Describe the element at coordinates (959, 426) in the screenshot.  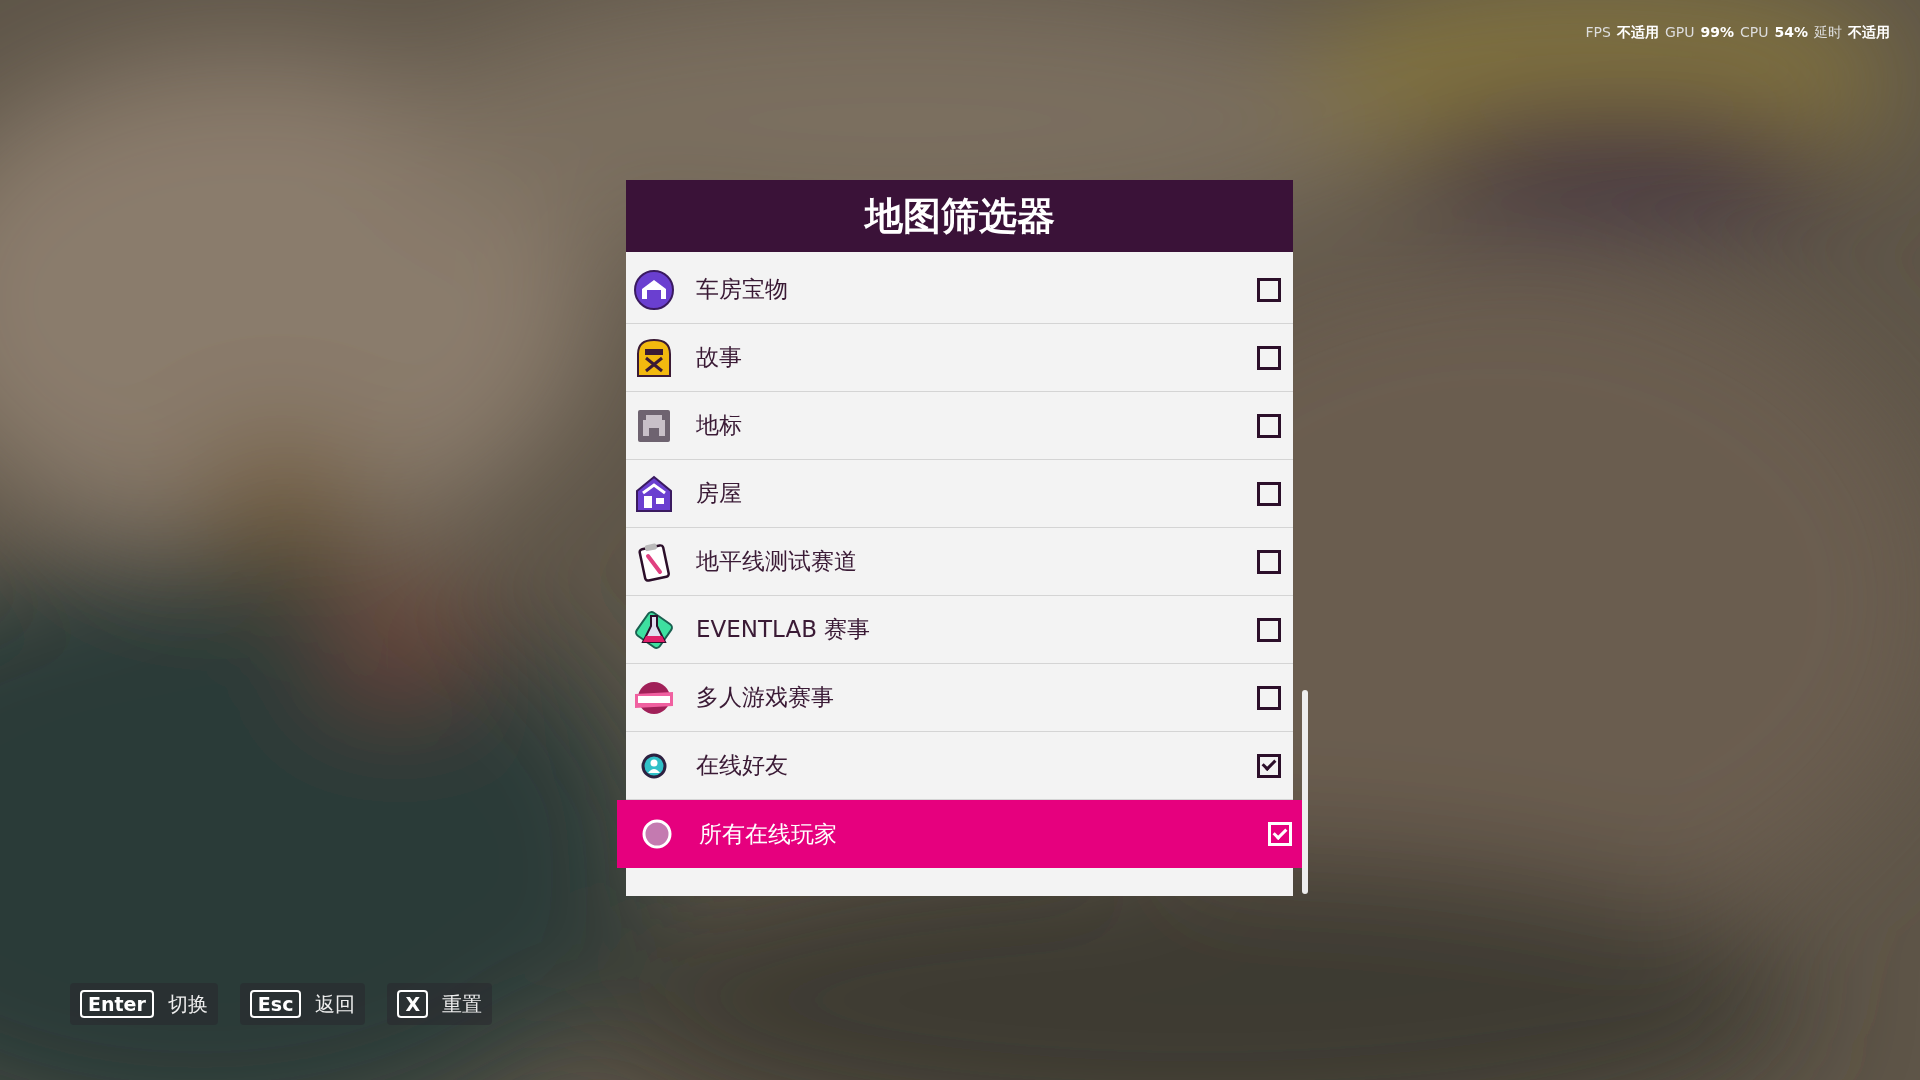
I see `filter-row: 地标` at that location.